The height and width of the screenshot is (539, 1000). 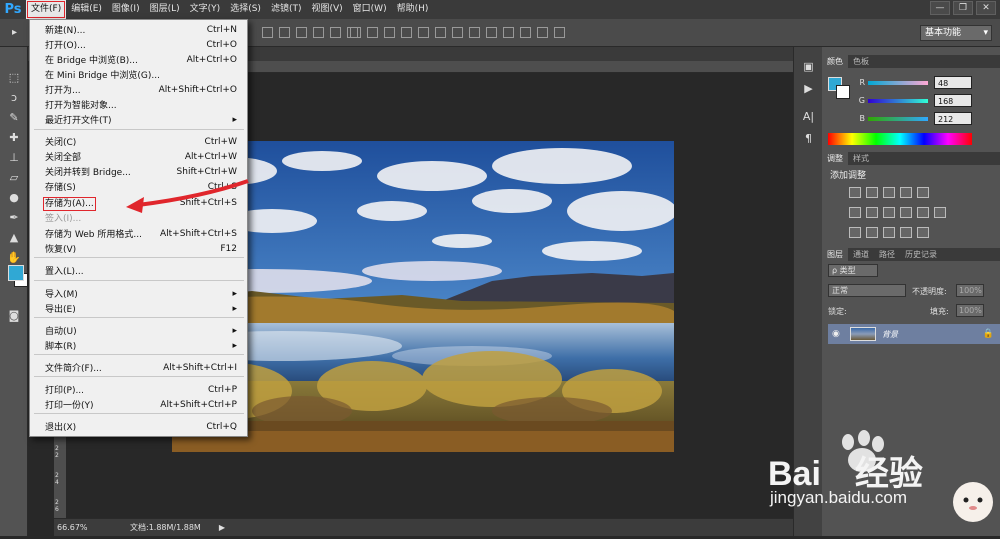 I want to click on close-button: ✕, so click(x=986, y=8).